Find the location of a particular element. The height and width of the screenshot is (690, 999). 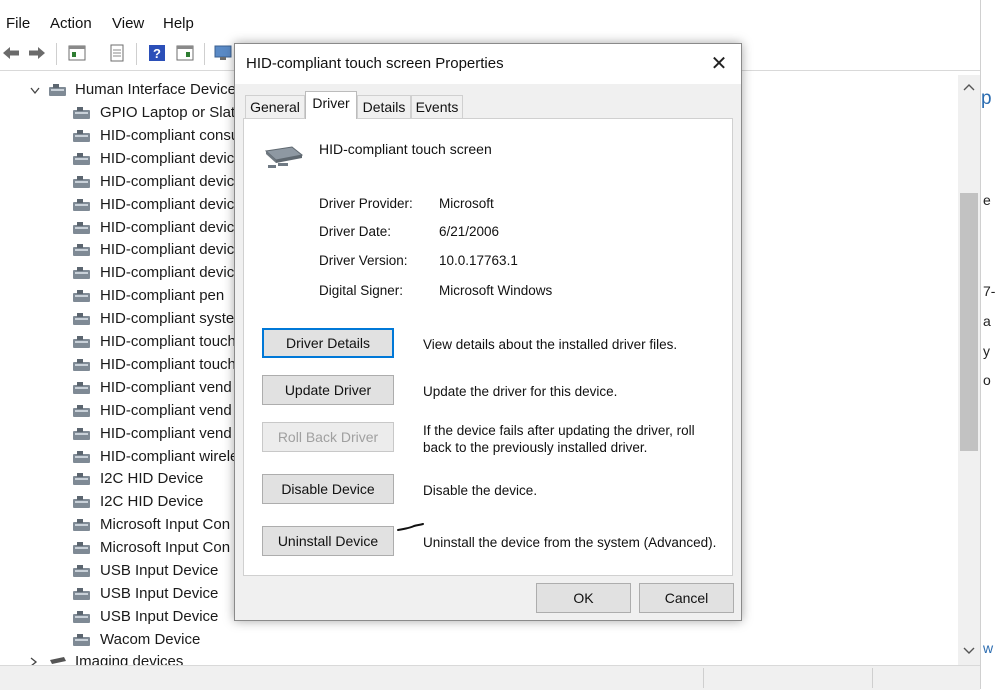

driver-provider-label: Driver Provider: is located at coordinates (366, 203).